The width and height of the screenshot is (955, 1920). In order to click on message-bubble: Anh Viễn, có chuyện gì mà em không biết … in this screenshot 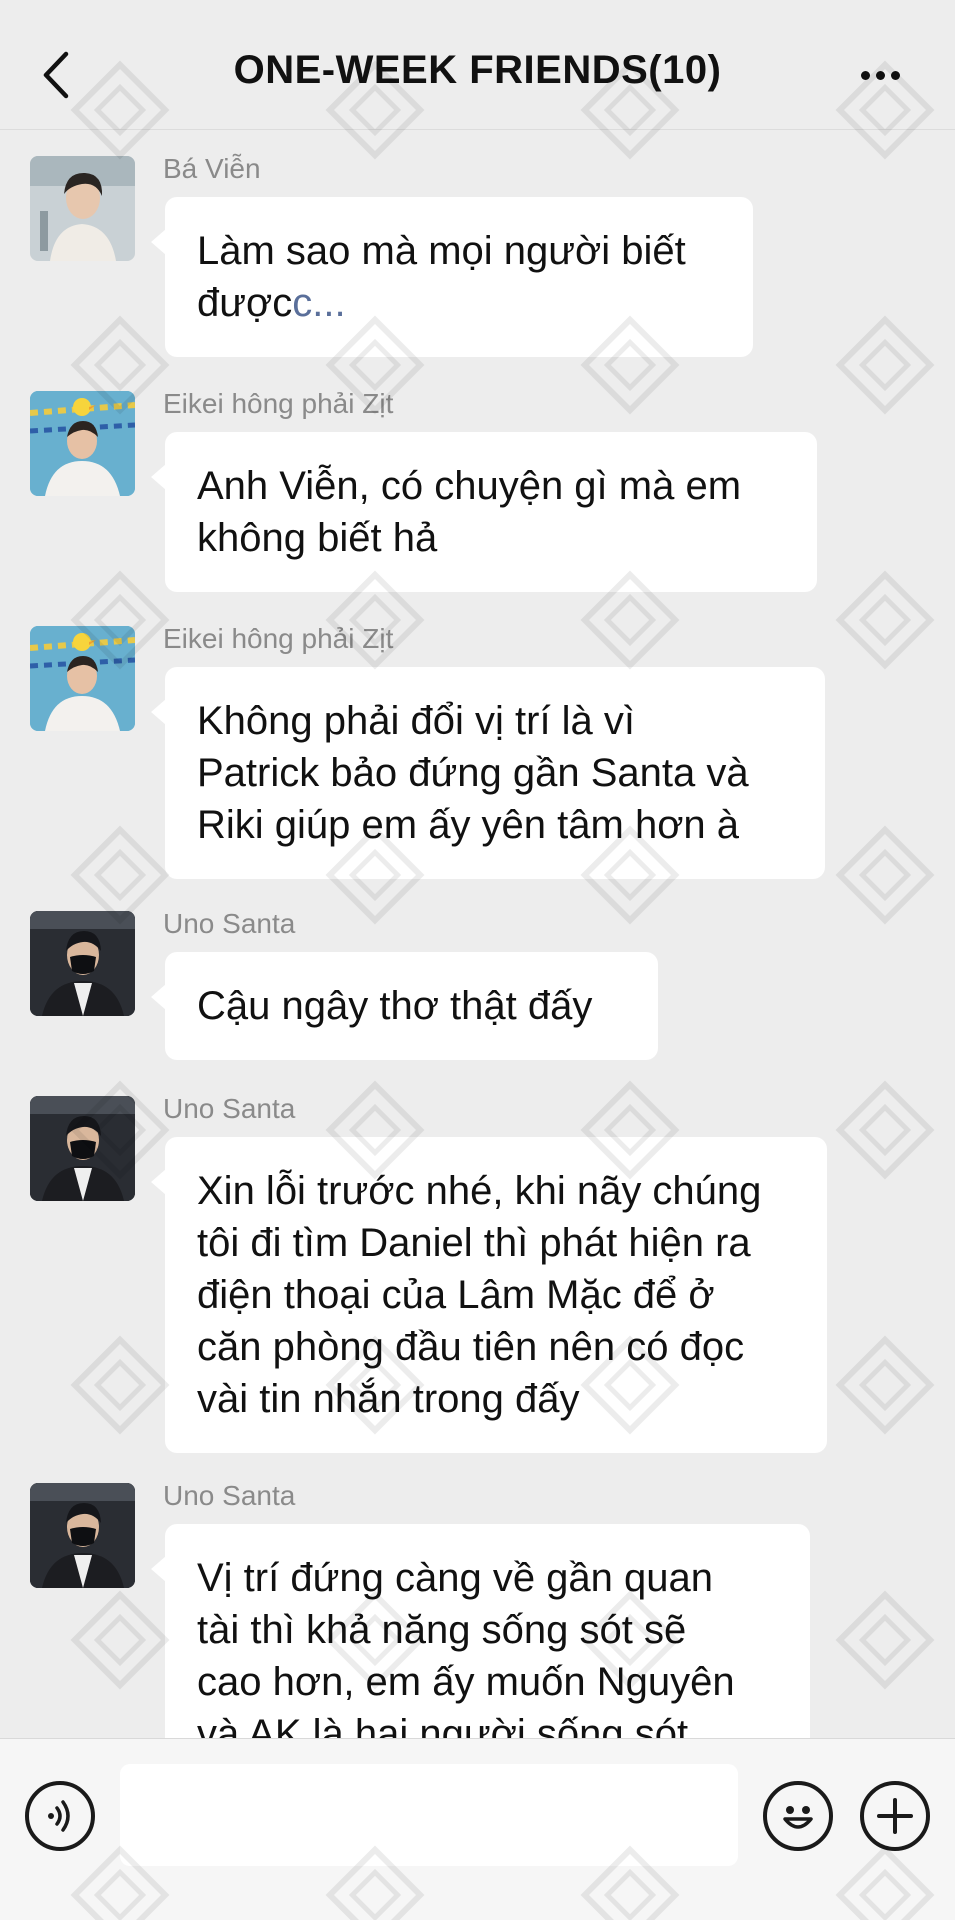, I will do `click(484, 512)`.